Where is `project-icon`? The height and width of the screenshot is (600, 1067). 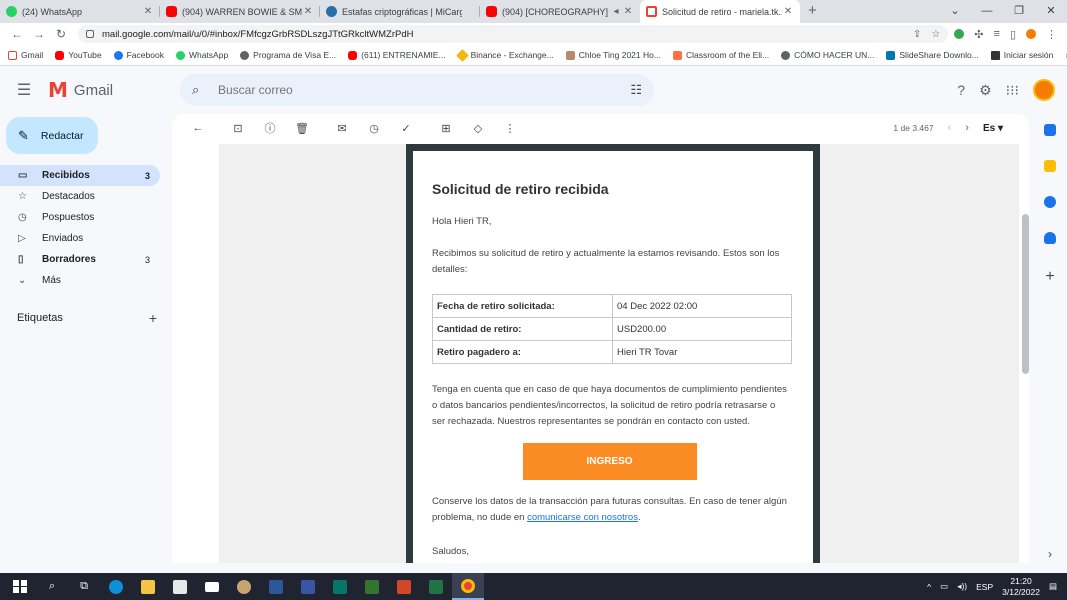 project-icon is located at coordinates (372, 586).